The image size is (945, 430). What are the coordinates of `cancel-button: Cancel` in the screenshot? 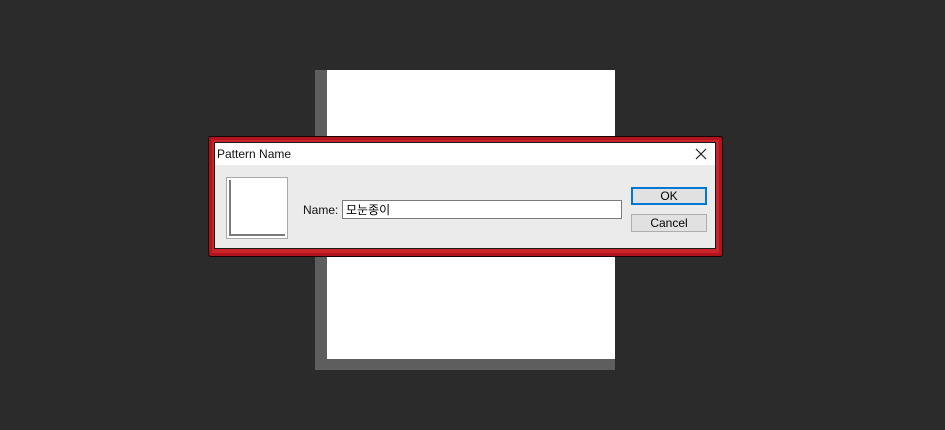 It's located at (669, 223).